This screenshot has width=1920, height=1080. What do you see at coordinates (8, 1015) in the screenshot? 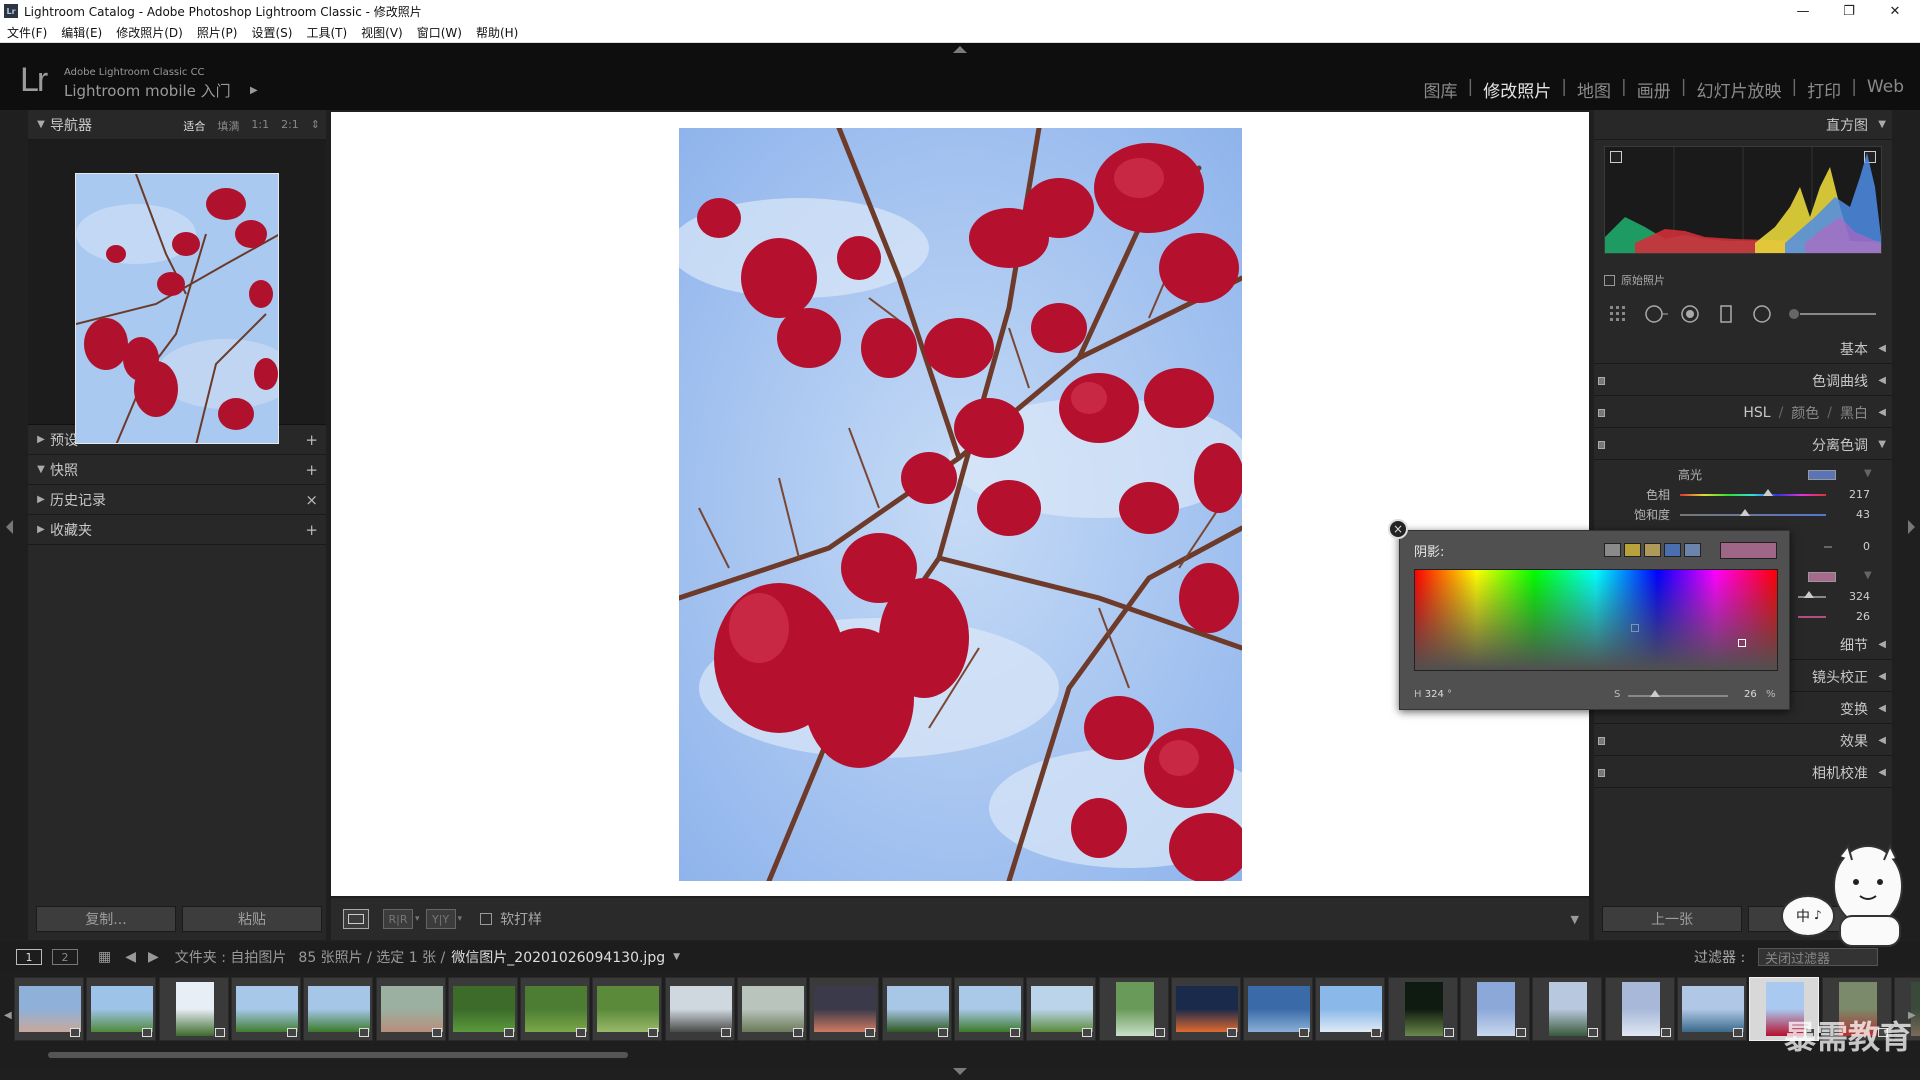
I see `filmstrip-left-arrow-icon: ◀` at bounding box center [8, 1015].